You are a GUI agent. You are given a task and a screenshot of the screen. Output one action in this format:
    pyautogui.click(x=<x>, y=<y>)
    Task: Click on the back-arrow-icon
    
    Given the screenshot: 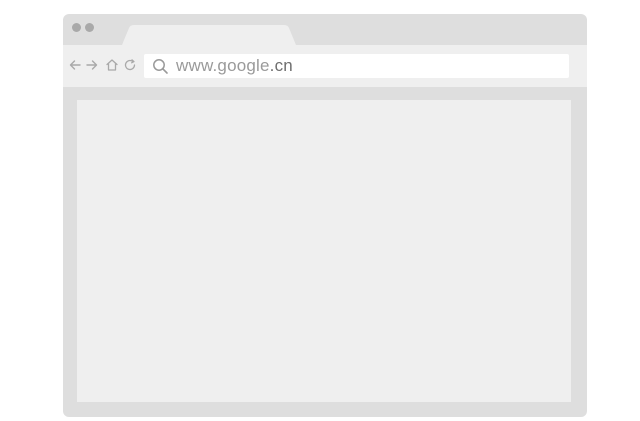 What is the action you would take?
    pyautogui.click(x=75, y=65)
    